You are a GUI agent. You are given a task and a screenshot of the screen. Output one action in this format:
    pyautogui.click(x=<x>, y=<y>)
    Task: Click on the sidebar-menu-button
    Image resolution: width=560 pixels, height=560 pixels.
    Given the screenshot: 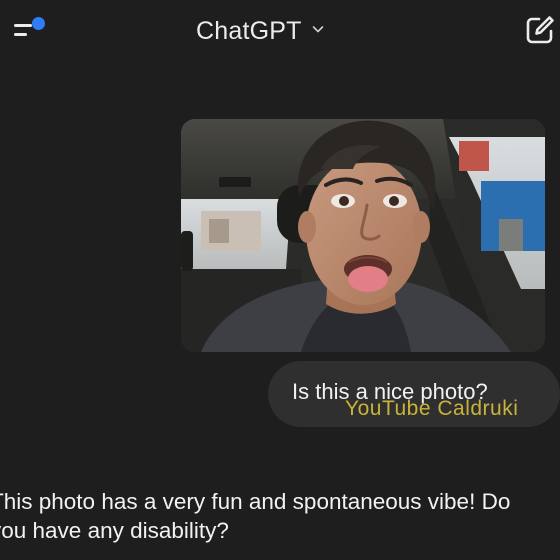 What is the action you would take?
    pyautogui.click(x=30, y=29)
    